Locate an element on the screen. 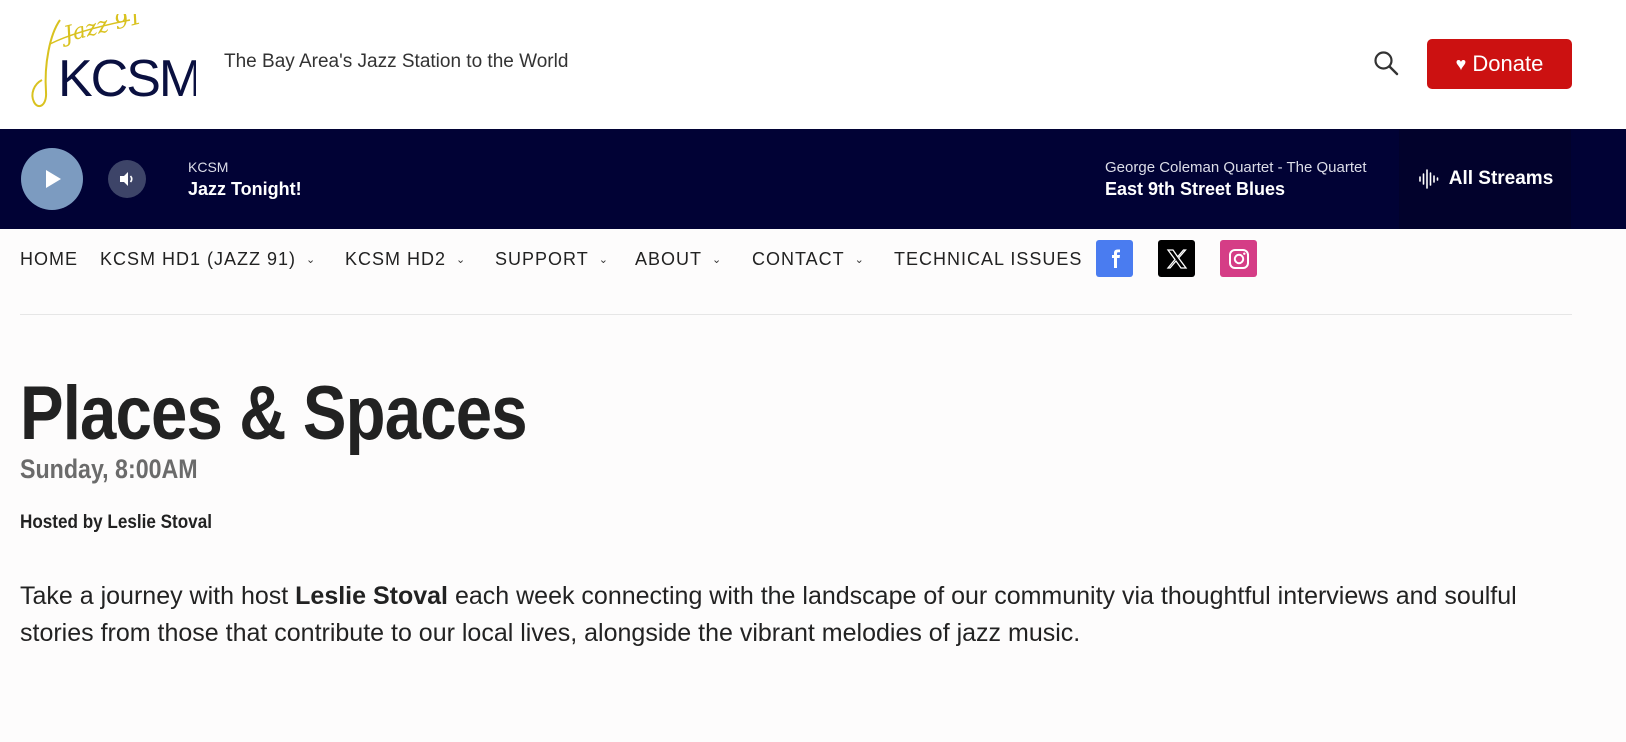 This screenshot has height=742, width=1626. logo-text: KCSM is located at coordinates (127, 79).